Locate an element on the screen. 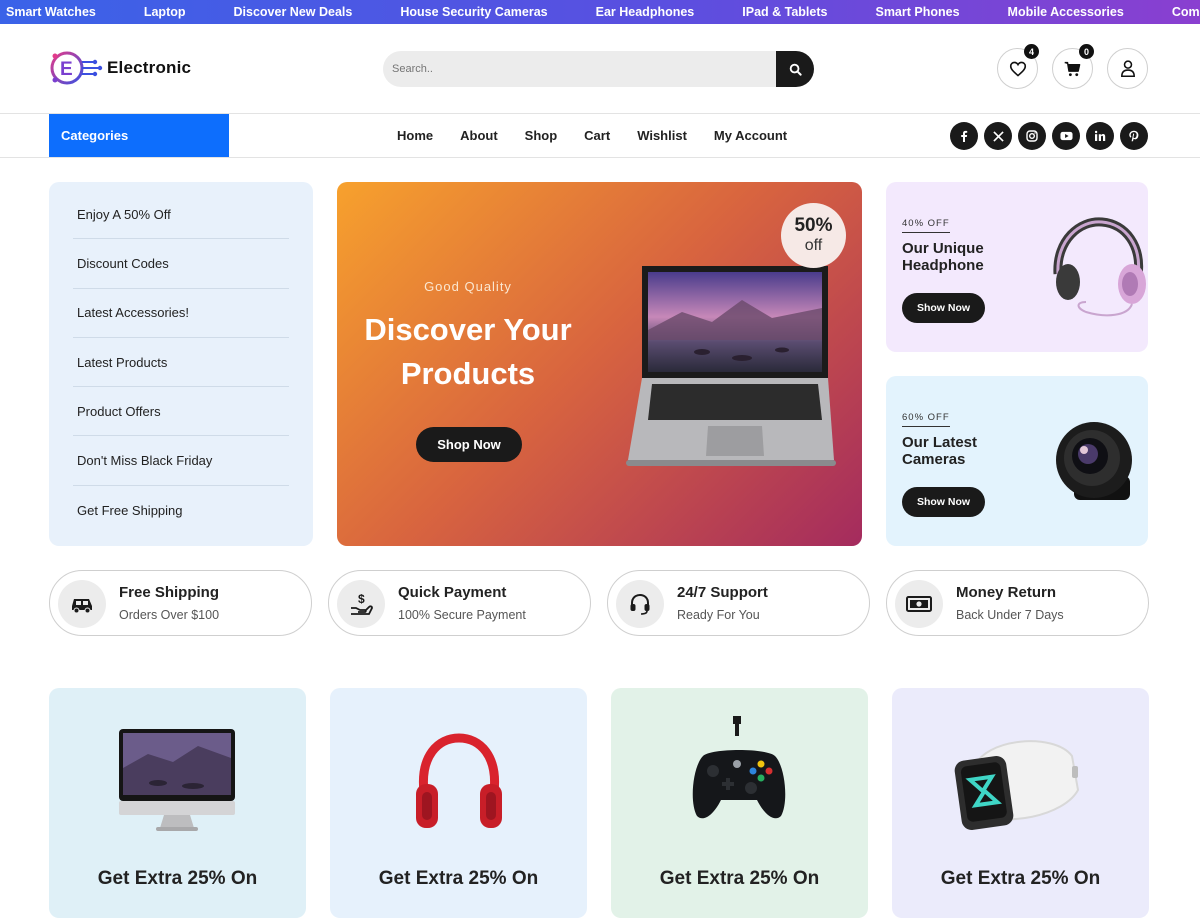 Image resolution: width=1200 pixels, height=918 pixels. hero-shop-now-button: Shop Now is located at coordinates (469, 444).